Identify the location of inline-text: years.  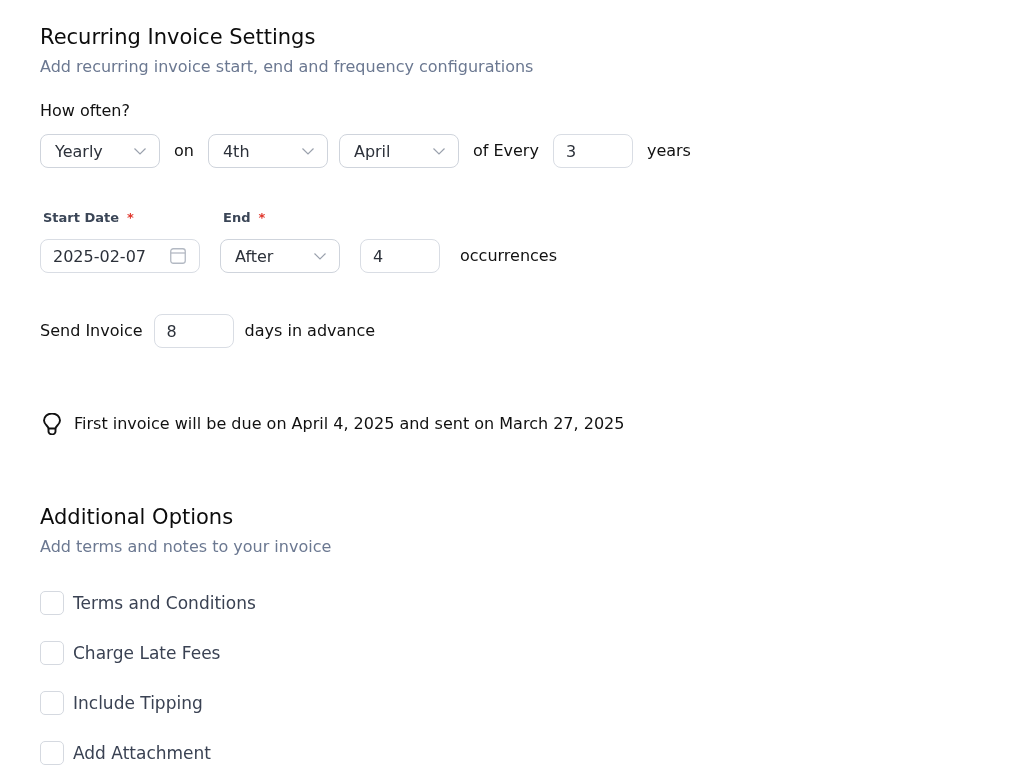
(668, 151).